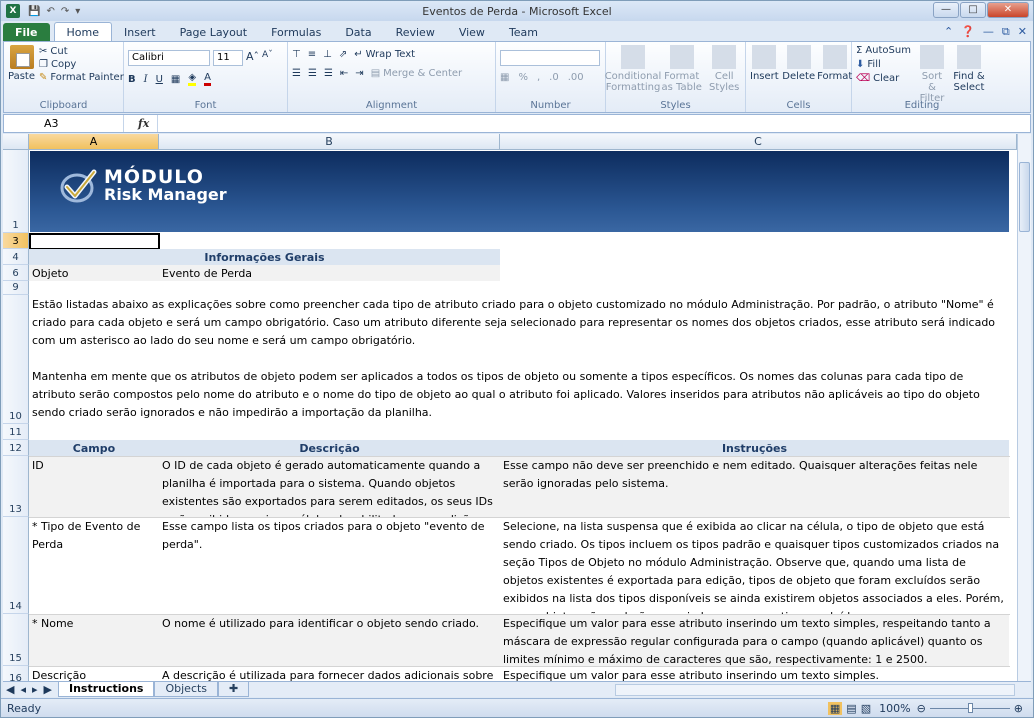 The width and height of the screenshot is (1034, 718). What do you see at coordinates (554, 77) in the screenshot?
I see `increase-decimal-icon: .0` at bounding box center [554, 77].